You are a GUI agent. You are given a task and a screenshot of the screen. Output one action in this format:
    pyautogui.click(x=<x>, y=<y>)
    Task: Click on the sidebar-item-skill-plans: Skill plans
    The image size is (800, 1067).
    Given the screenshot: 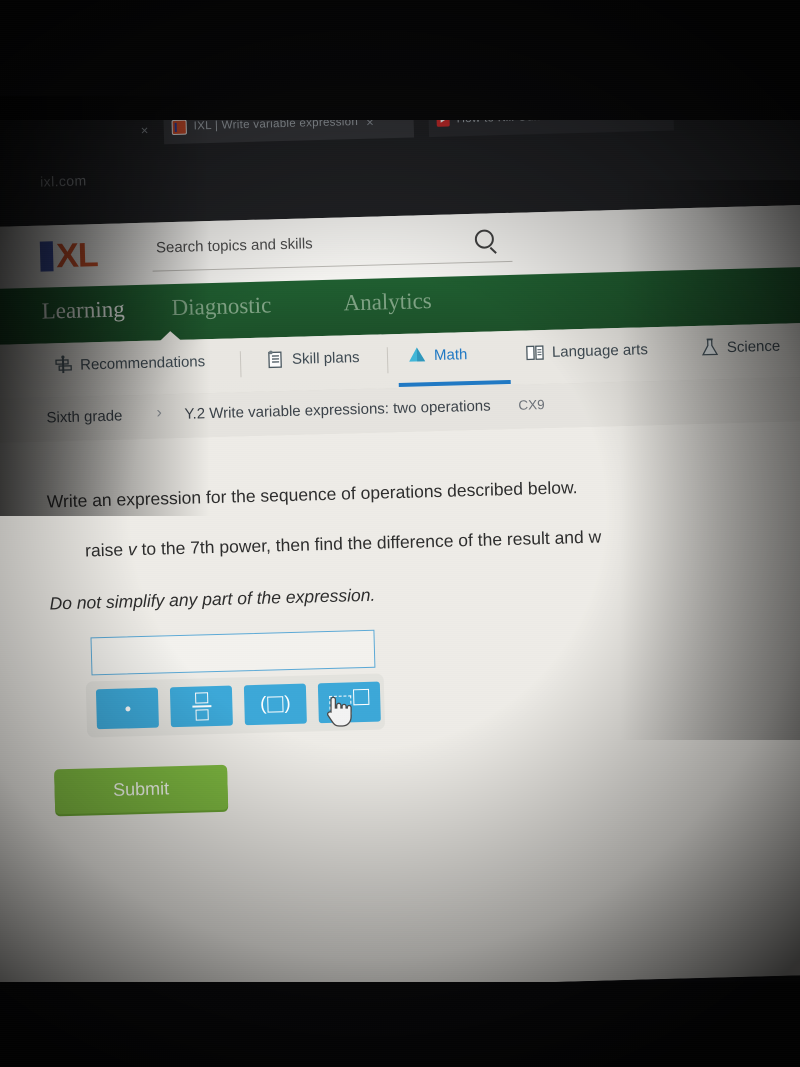 What is the action you would take?
    pyautogui.click(x=312, y=358)
    